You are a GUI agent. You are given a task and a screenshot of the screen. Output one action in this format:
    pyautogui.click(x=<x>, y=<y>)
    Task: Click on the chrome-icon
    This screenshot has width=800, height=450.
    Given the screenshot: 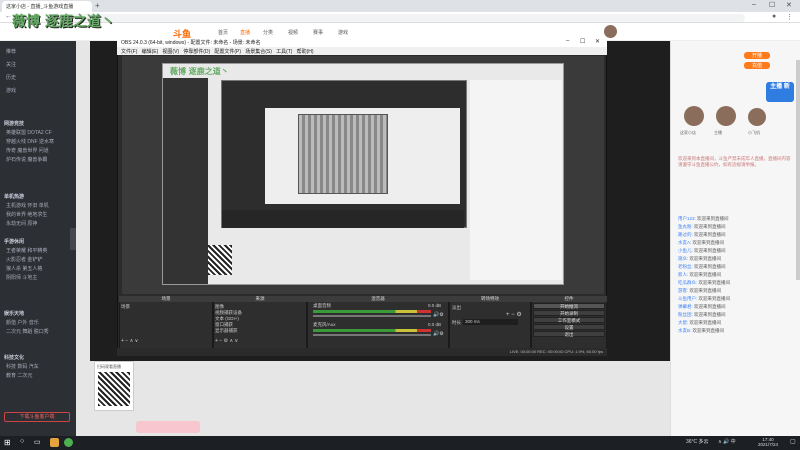 What is the action you would take?
    pyautogui.click(x=68, y=442)
    